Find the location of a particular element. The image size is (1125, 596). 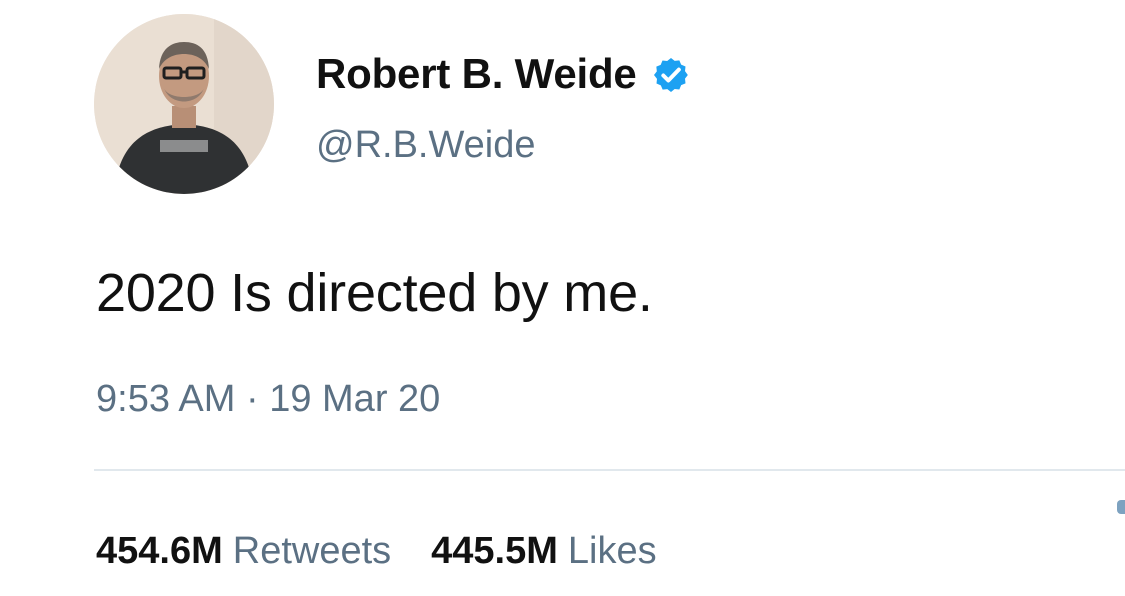

partial-ui-mark is located at coordinates (1121, 507).